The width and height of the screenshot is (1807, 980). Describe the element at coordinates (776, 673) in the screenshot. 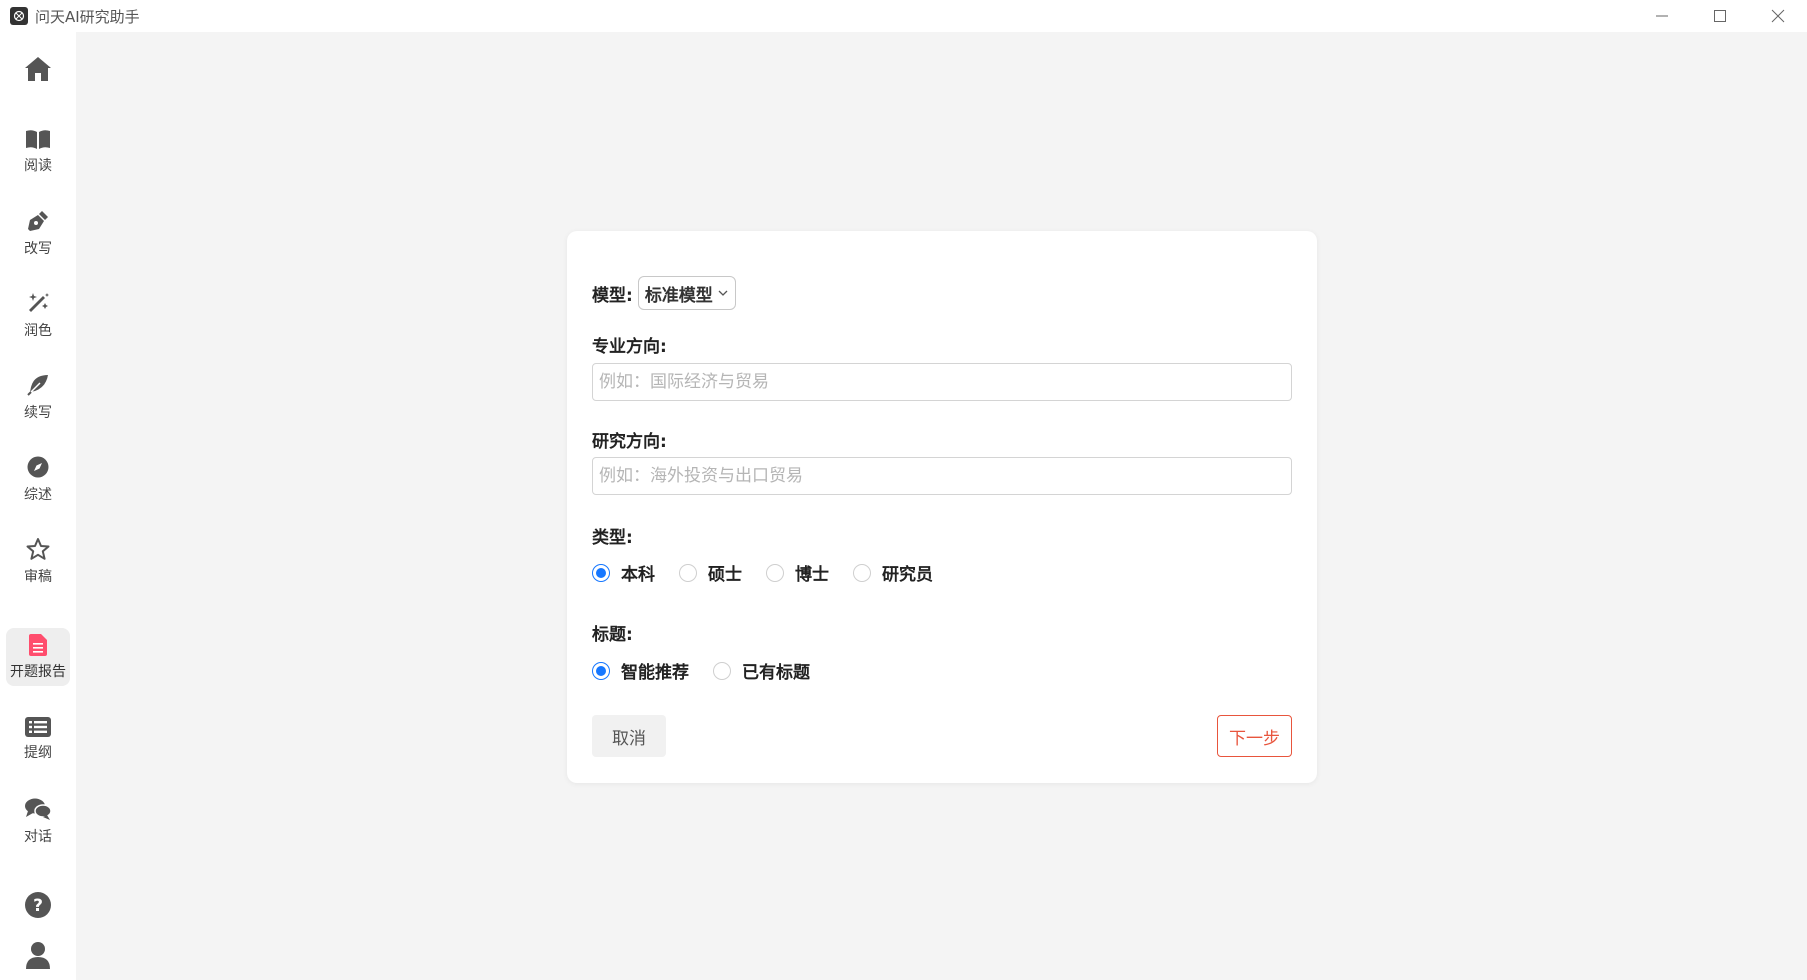

I see `radio-label: 已有标题` at that location.